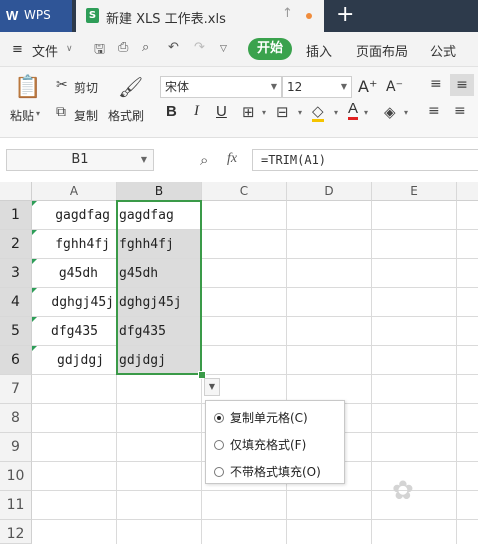 The image size is (478, 549). Describe the element at coordinates (159, 360) in the screenshot. I see `cell-b6: gdjdgj` at that location.